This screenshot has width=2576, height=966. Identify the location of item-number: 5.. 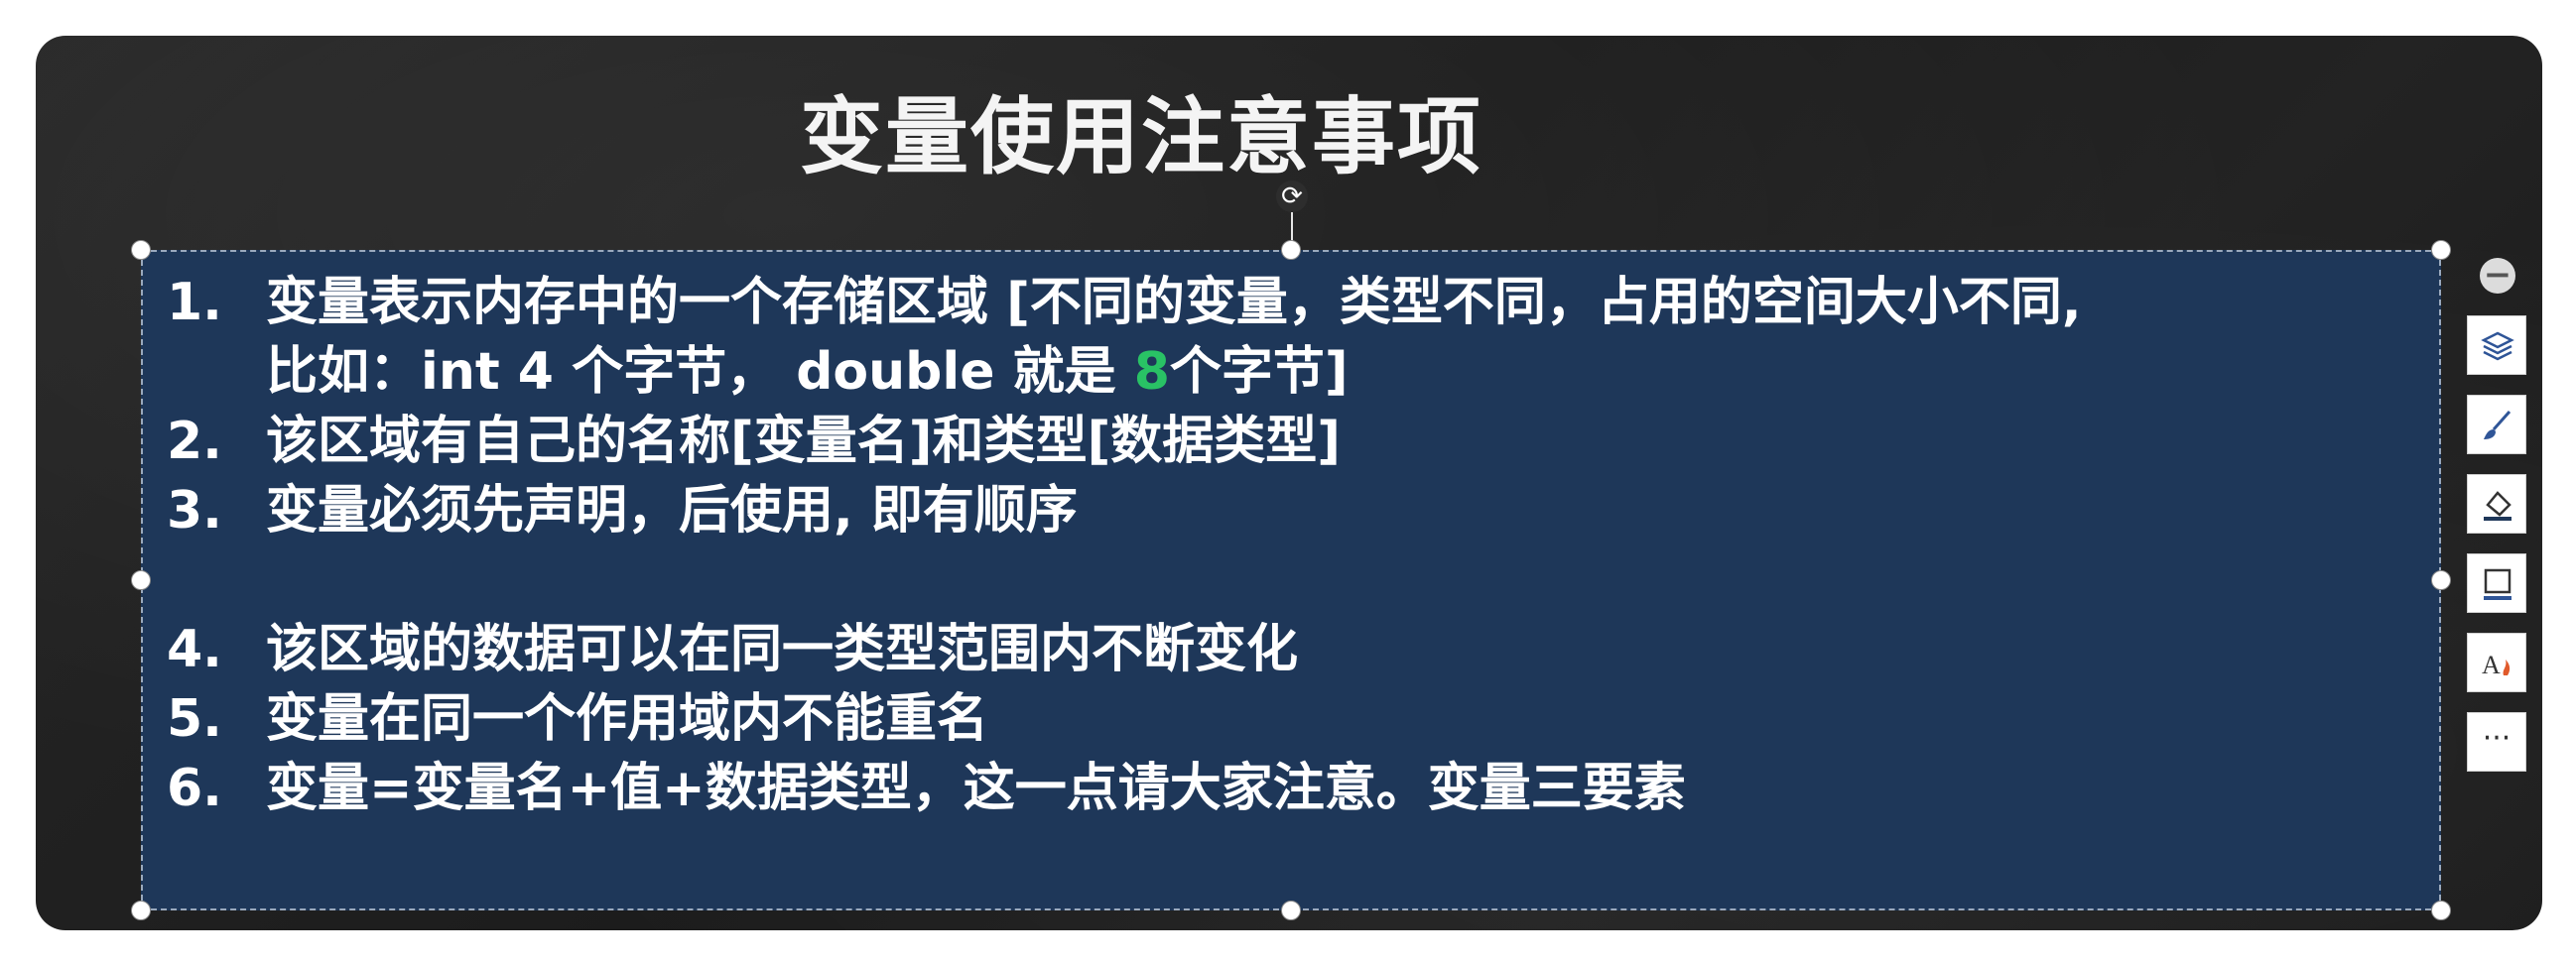
(195, 719).